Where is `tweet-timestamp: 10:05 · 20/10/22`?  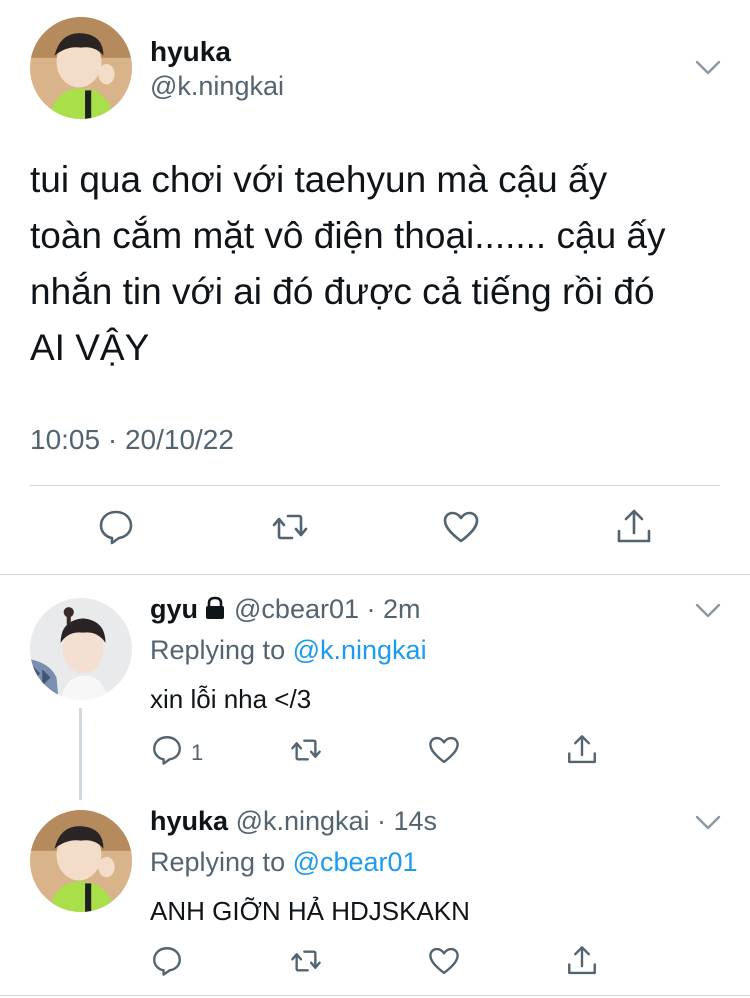 tweet-timestamp: 10:05 · 20/10/22 is located at coordinates (132, 440).